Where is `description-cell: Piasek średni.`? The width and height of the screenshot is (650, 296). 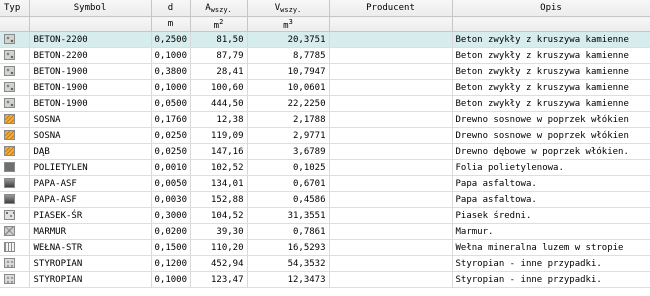 description-cell: Piasek średni. is located at coordinates (551, 215).